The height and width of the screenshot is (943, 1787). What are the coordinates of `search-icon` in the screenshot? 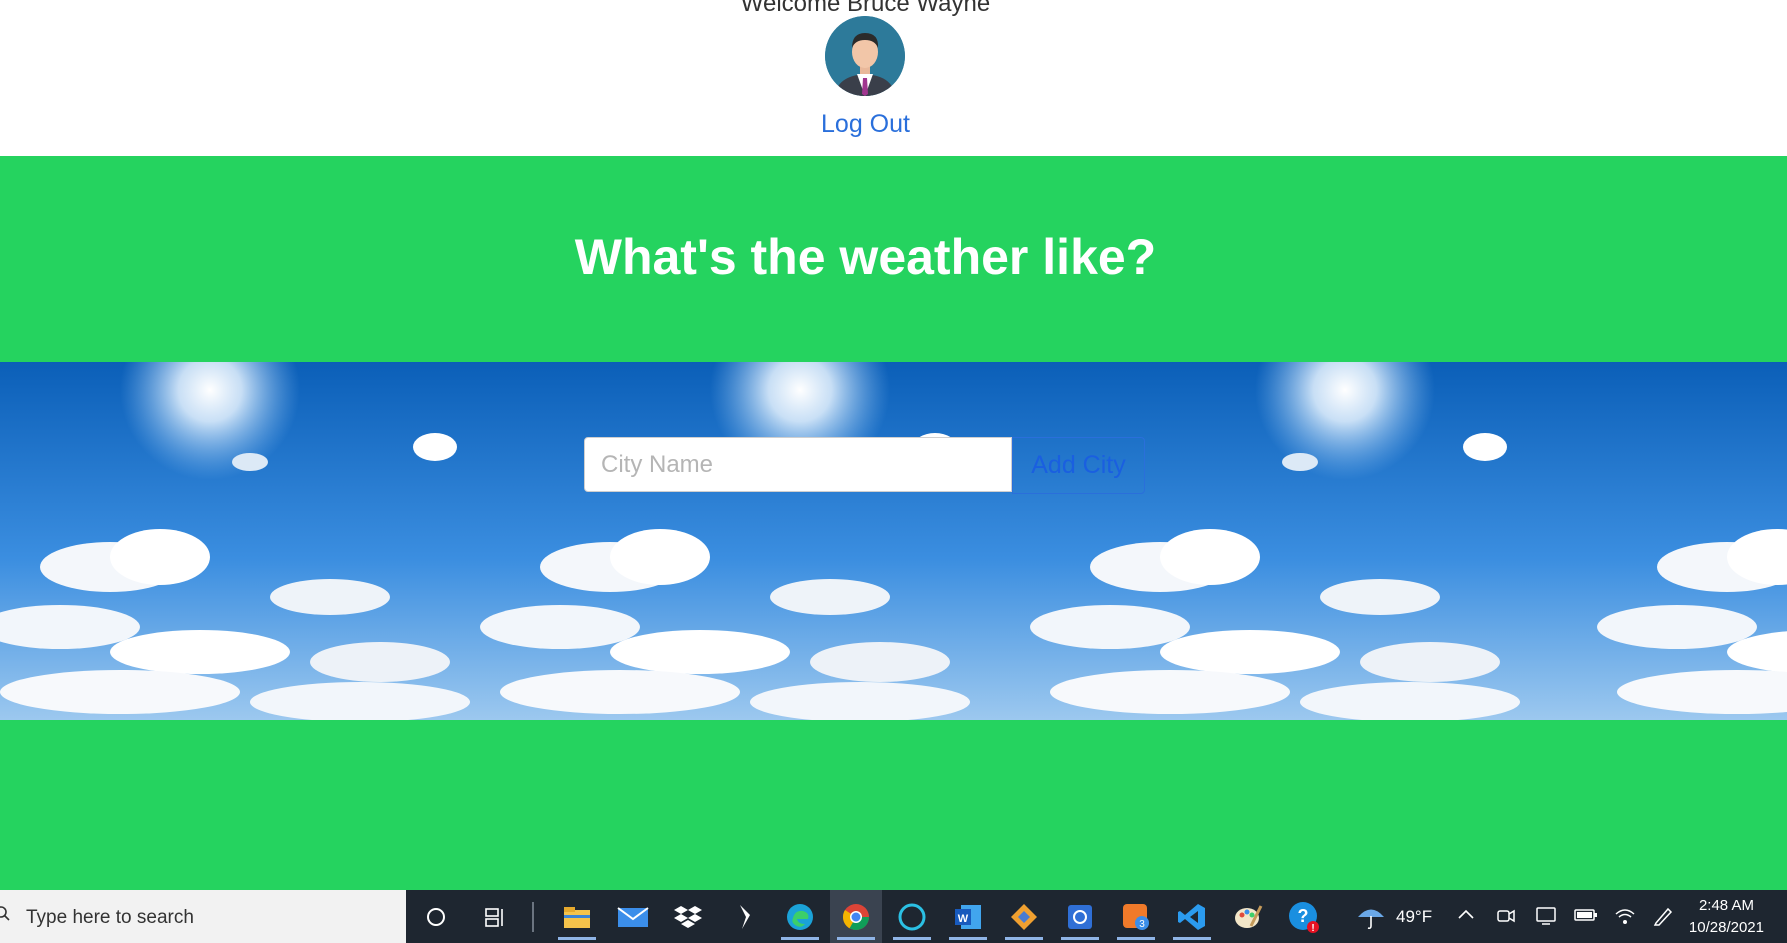 It's located at (5, 913).